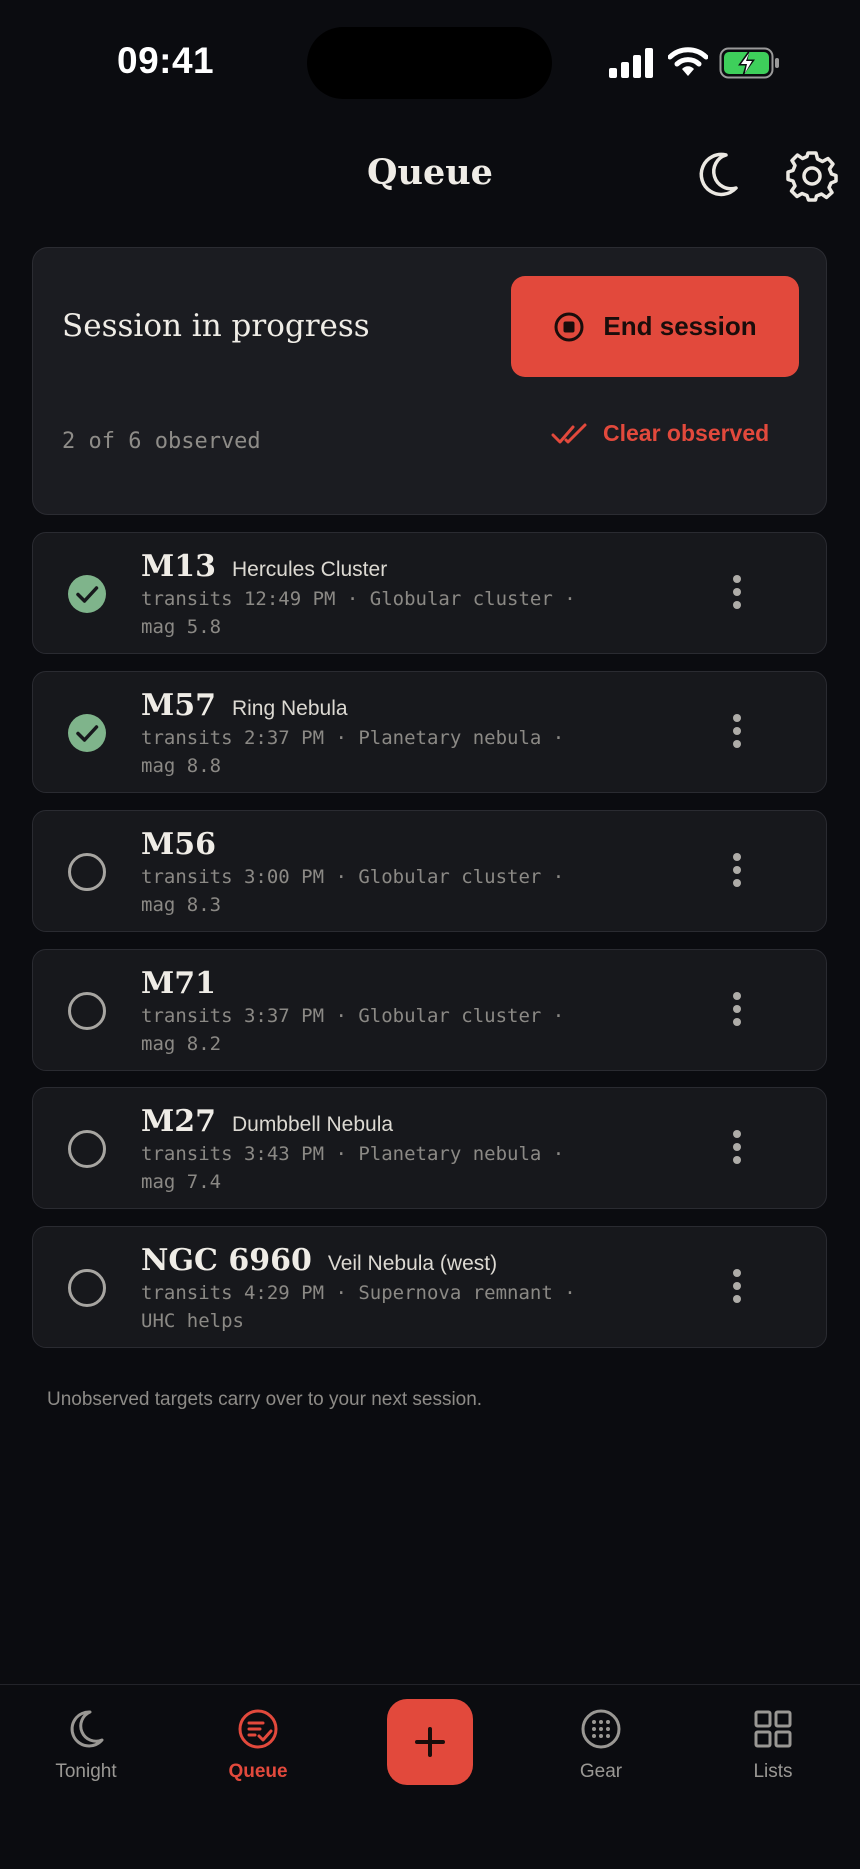  Describe the element at coordinates (631, 63) in the screenshot. I see `cellular-signal-icon` at that location.